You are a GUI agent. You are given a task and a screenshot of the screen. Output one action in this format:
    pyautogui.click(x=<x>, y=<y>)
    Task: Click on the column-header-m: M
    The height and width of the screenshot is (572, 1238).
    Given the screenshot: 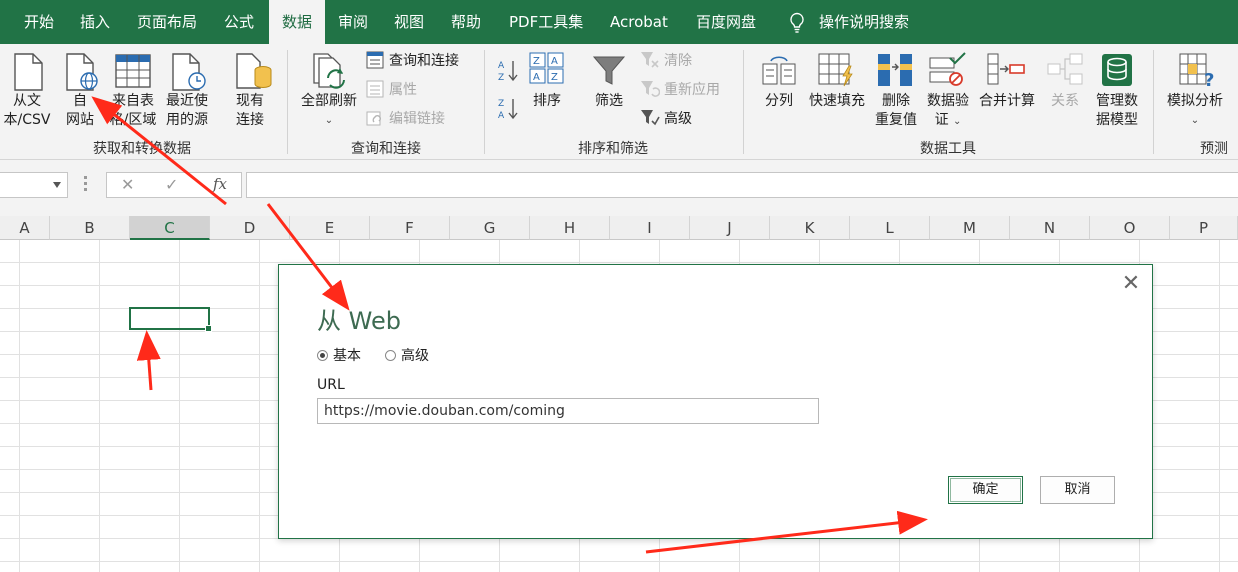 What is the action you would take?
    pyautogui.click(x=970, y=228)
    